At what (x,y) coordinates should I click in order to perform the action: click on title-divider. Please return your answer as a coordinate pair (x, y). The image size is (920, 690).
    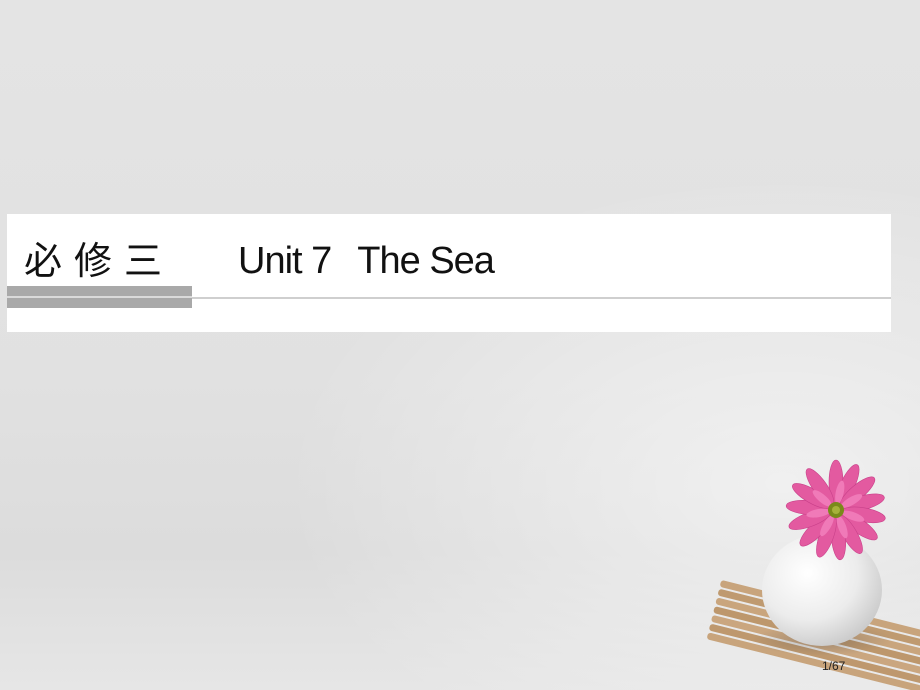
    Looking at the image, I should click on (541, 298).